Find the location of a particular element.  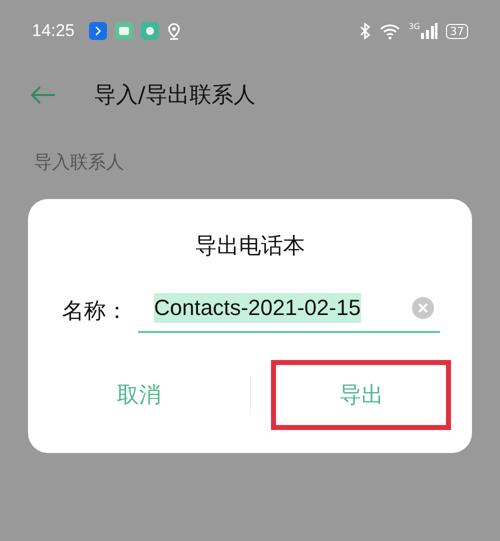

name-field: Contacts-2021-02-15 is located at coordinates (289, 311).